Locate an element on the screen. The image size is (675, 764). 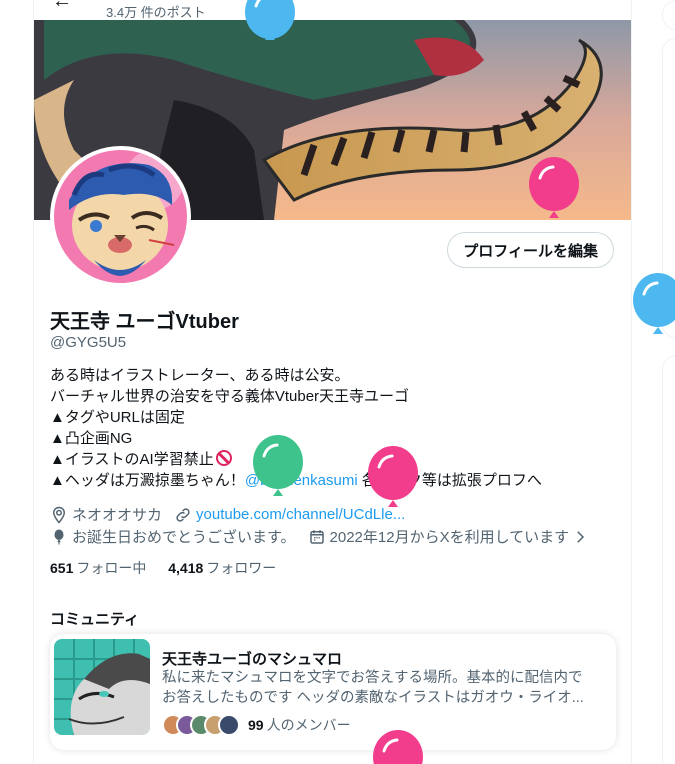
birthday-item: お誕生日おめでとうございます。 is located at coordinates (173, 536).